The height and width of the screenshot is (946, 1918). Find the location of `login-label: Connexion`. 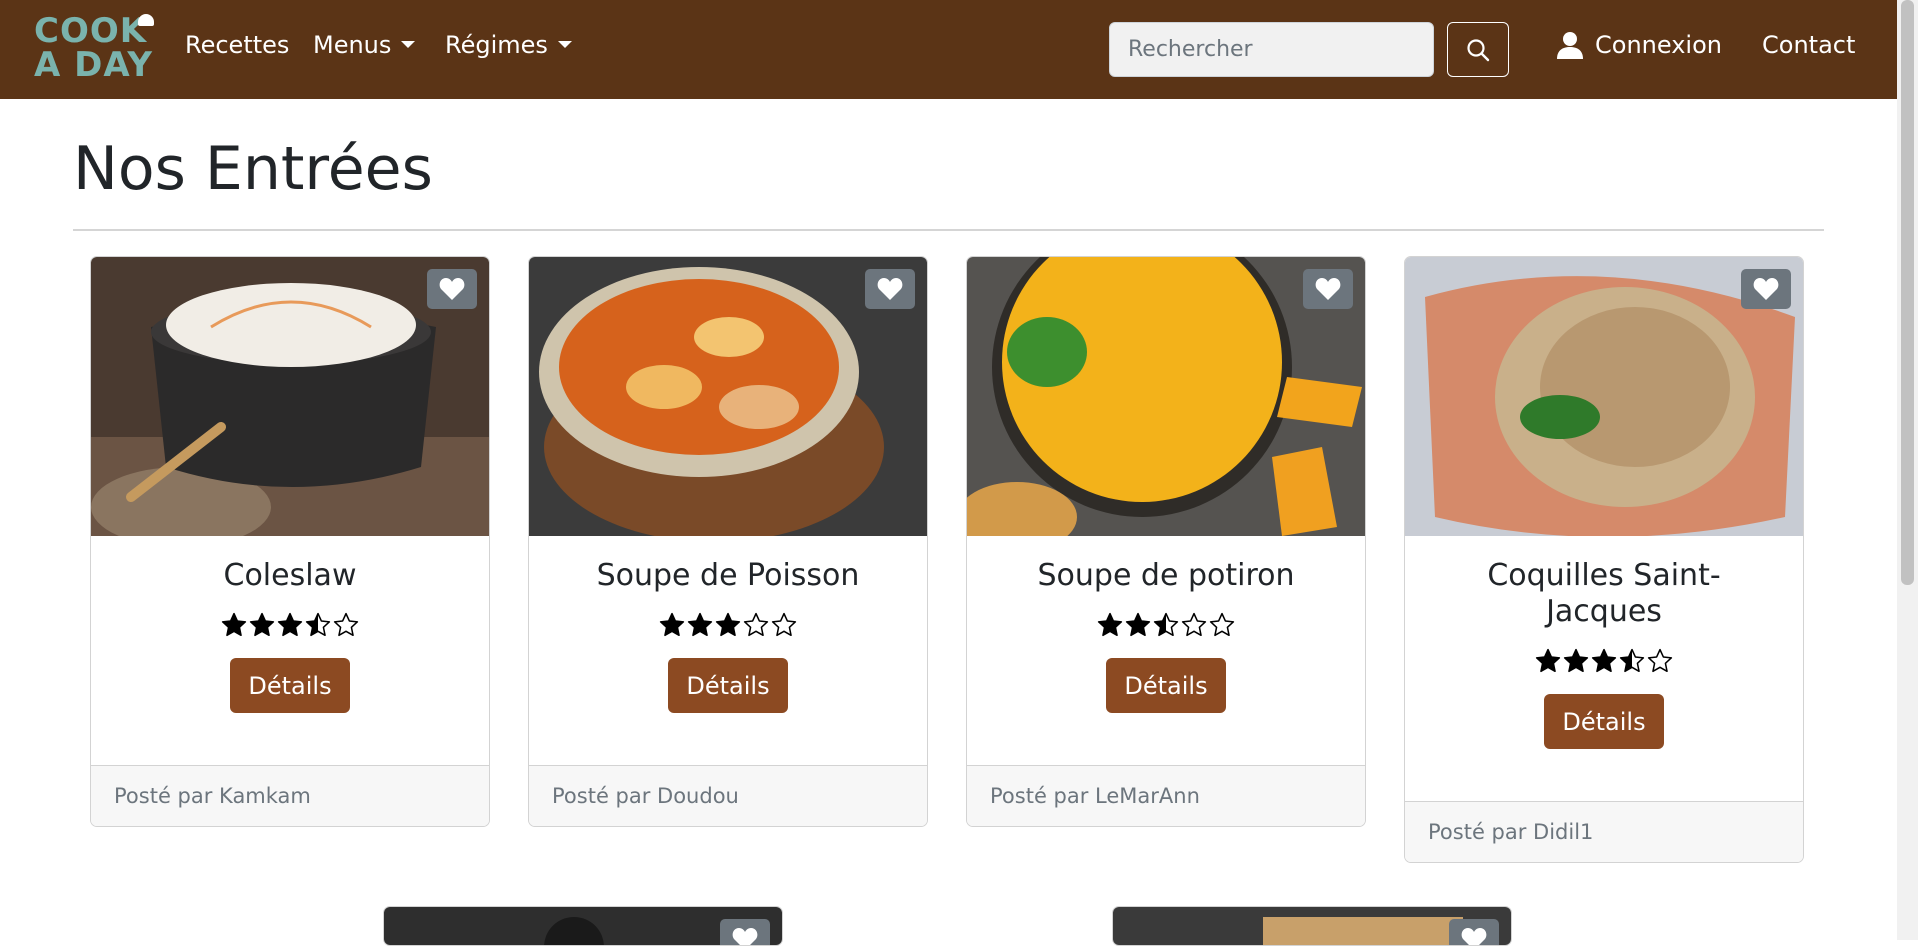

login-label: Connexion is located at coordinates (1658, 45).